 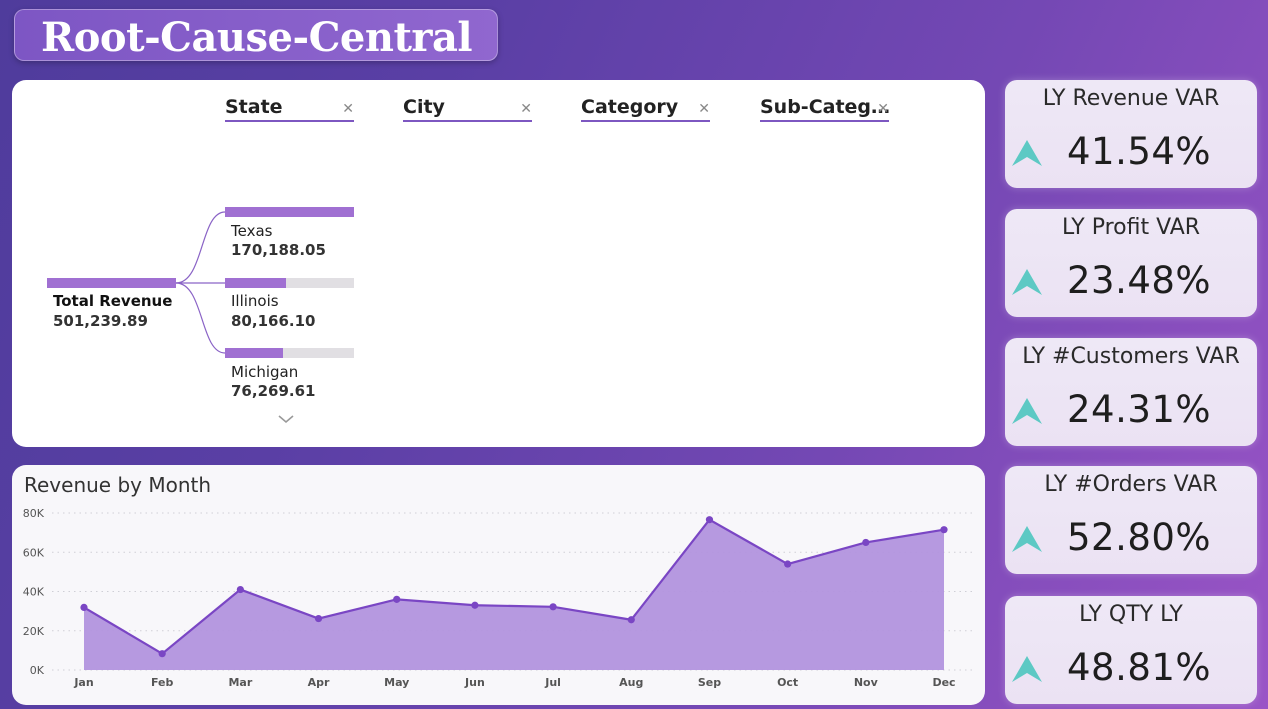 I want to click on x-tick-label: Sep, so click(x=709, y=682).